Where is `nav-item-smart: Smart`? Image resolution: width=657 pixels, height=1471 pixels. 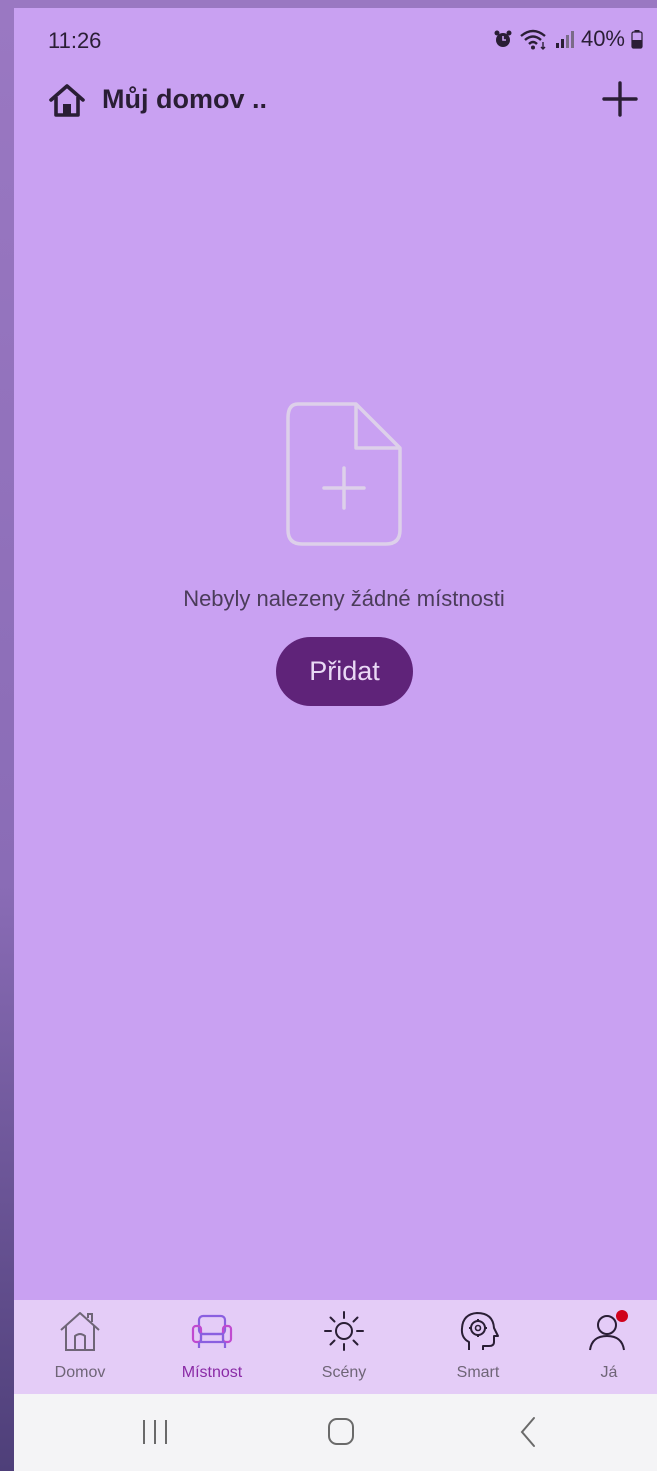
nav-item-smart: Smart is located at coordinates (478, 1347).